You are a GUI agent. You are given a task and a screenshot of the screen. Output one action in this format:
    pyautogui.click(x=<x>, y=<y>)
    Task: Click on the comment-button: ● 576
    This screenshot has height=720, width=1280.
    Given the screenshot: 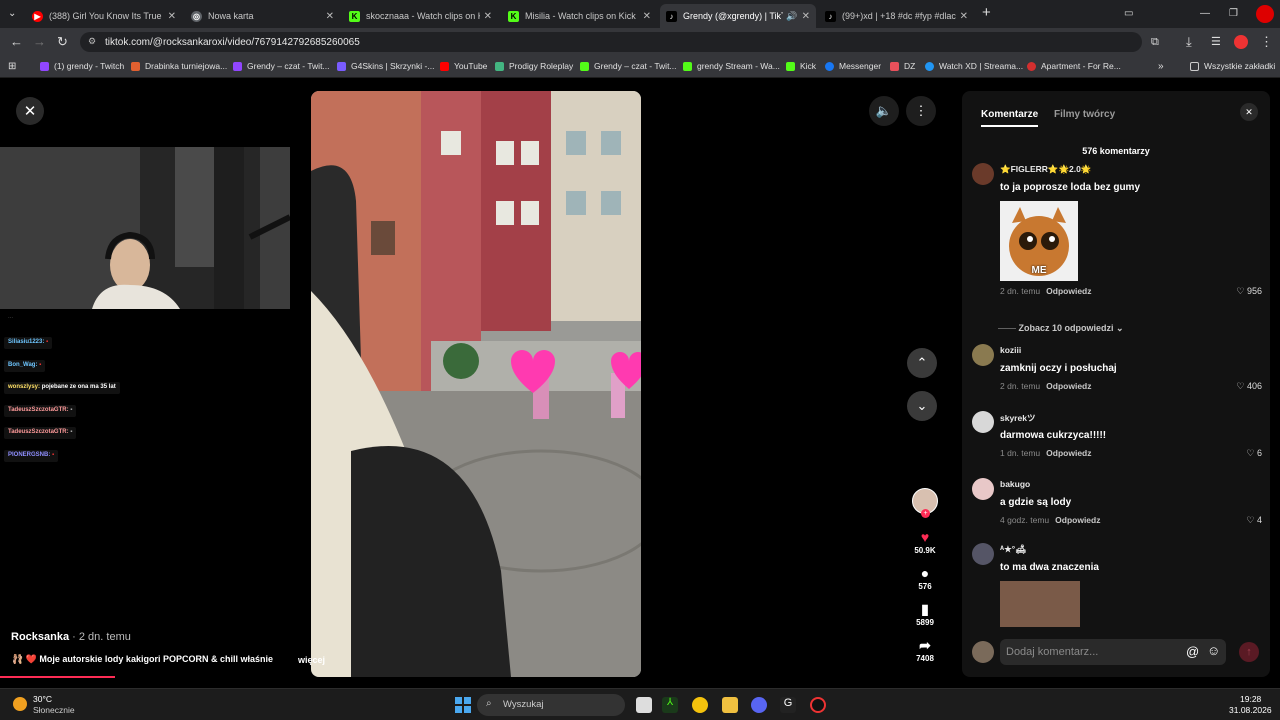 What is the action you would take?
    pyautogui.click(x=925, y=577)
    